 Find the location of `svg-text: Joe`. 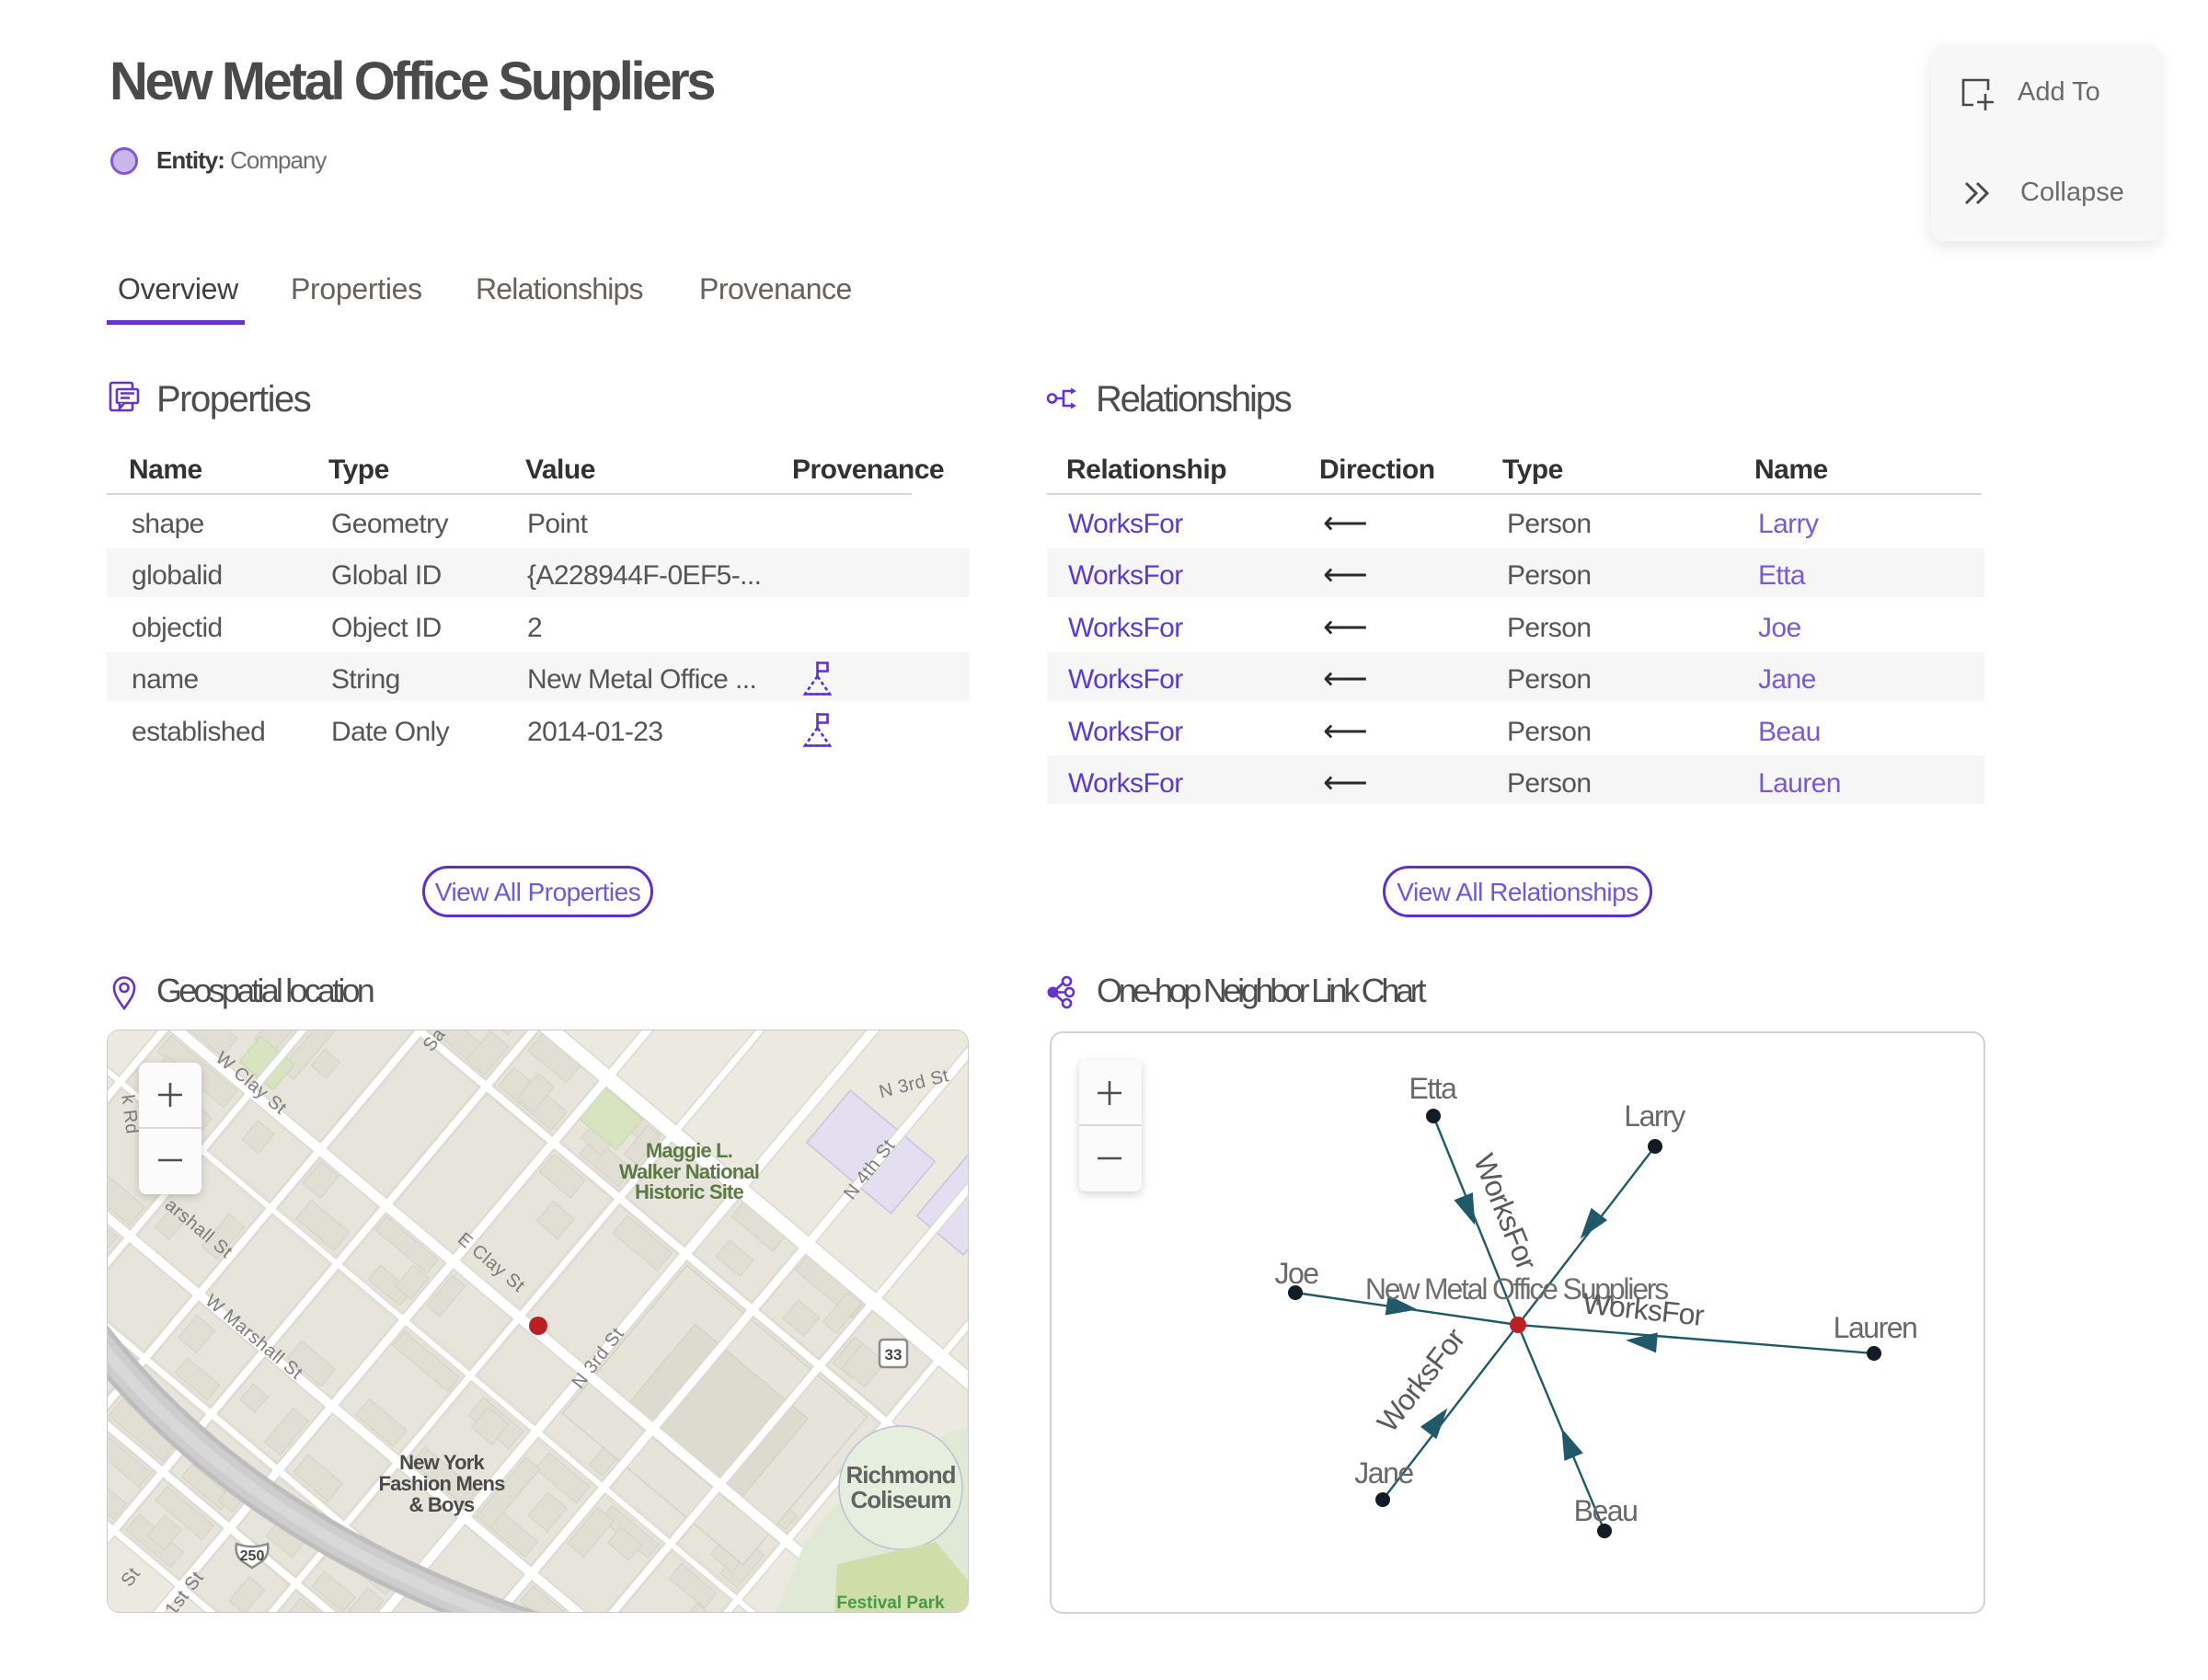

svg-text: Joe is located at coordinates (1296, 1273).